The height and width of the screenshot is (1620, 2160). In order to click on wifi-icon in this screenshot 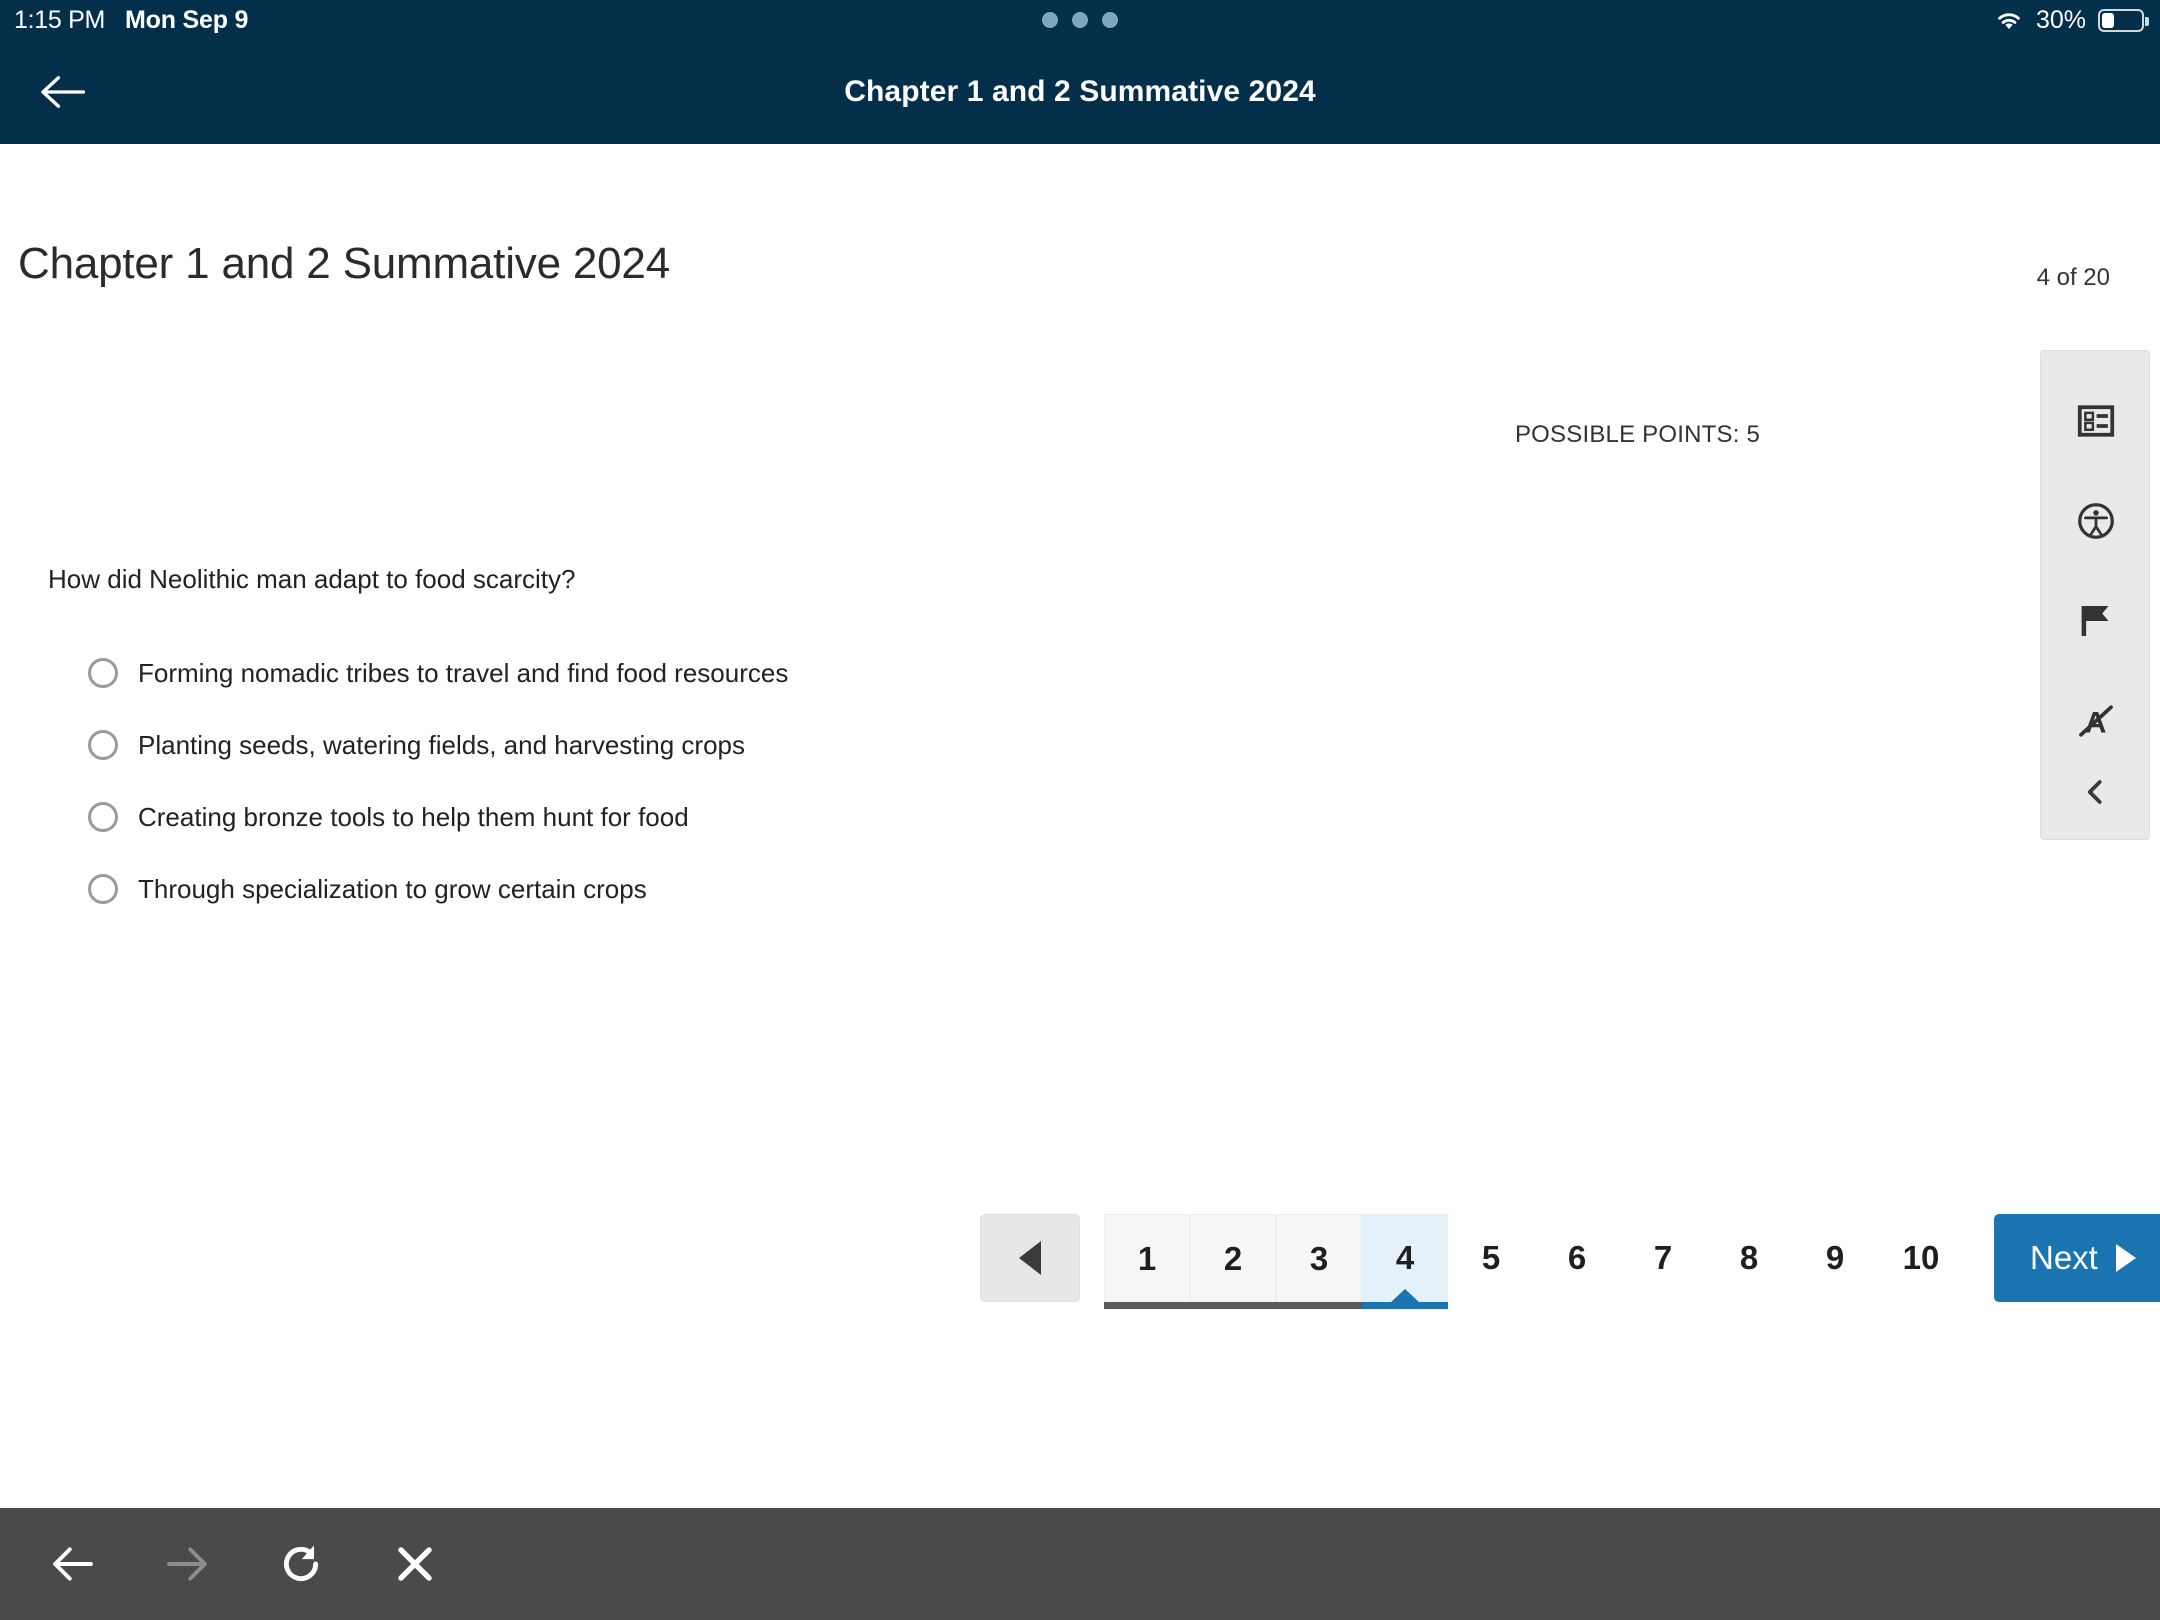, I will do `click(2009, 20)`.